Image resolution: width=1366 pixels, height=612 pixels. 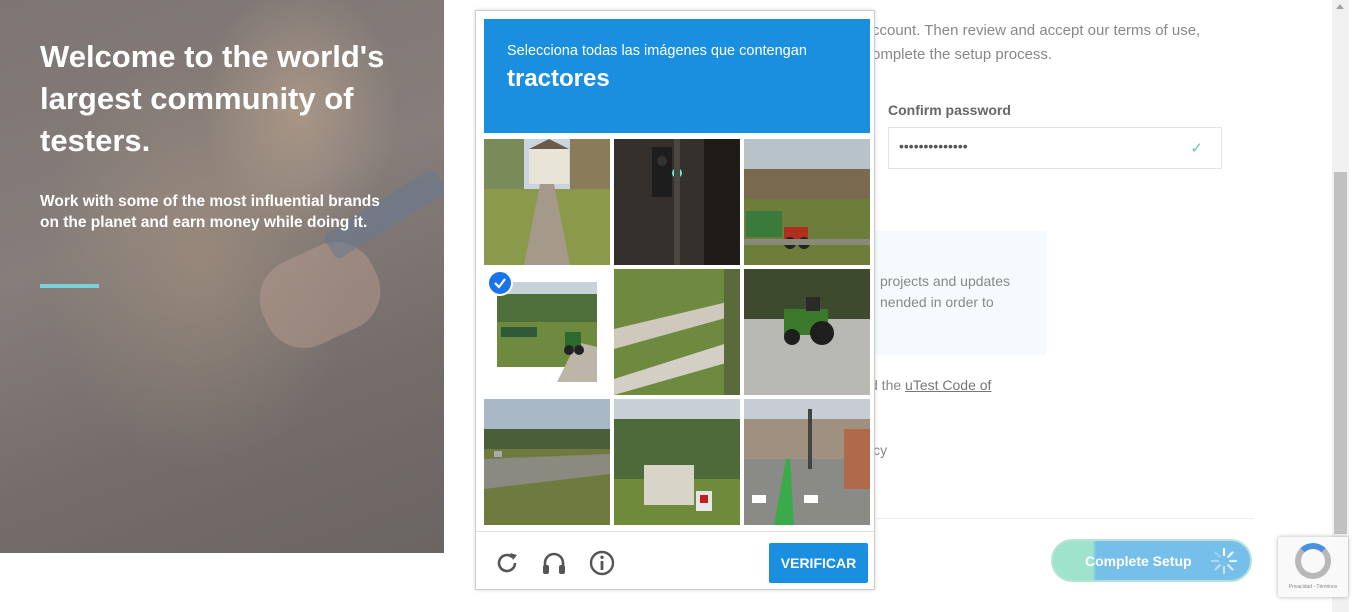 What do you see at coordinates (933, 146) in the screenshot?
I see `confirm-password-value: ••••••••••••••` at bounding box center [933, 146].